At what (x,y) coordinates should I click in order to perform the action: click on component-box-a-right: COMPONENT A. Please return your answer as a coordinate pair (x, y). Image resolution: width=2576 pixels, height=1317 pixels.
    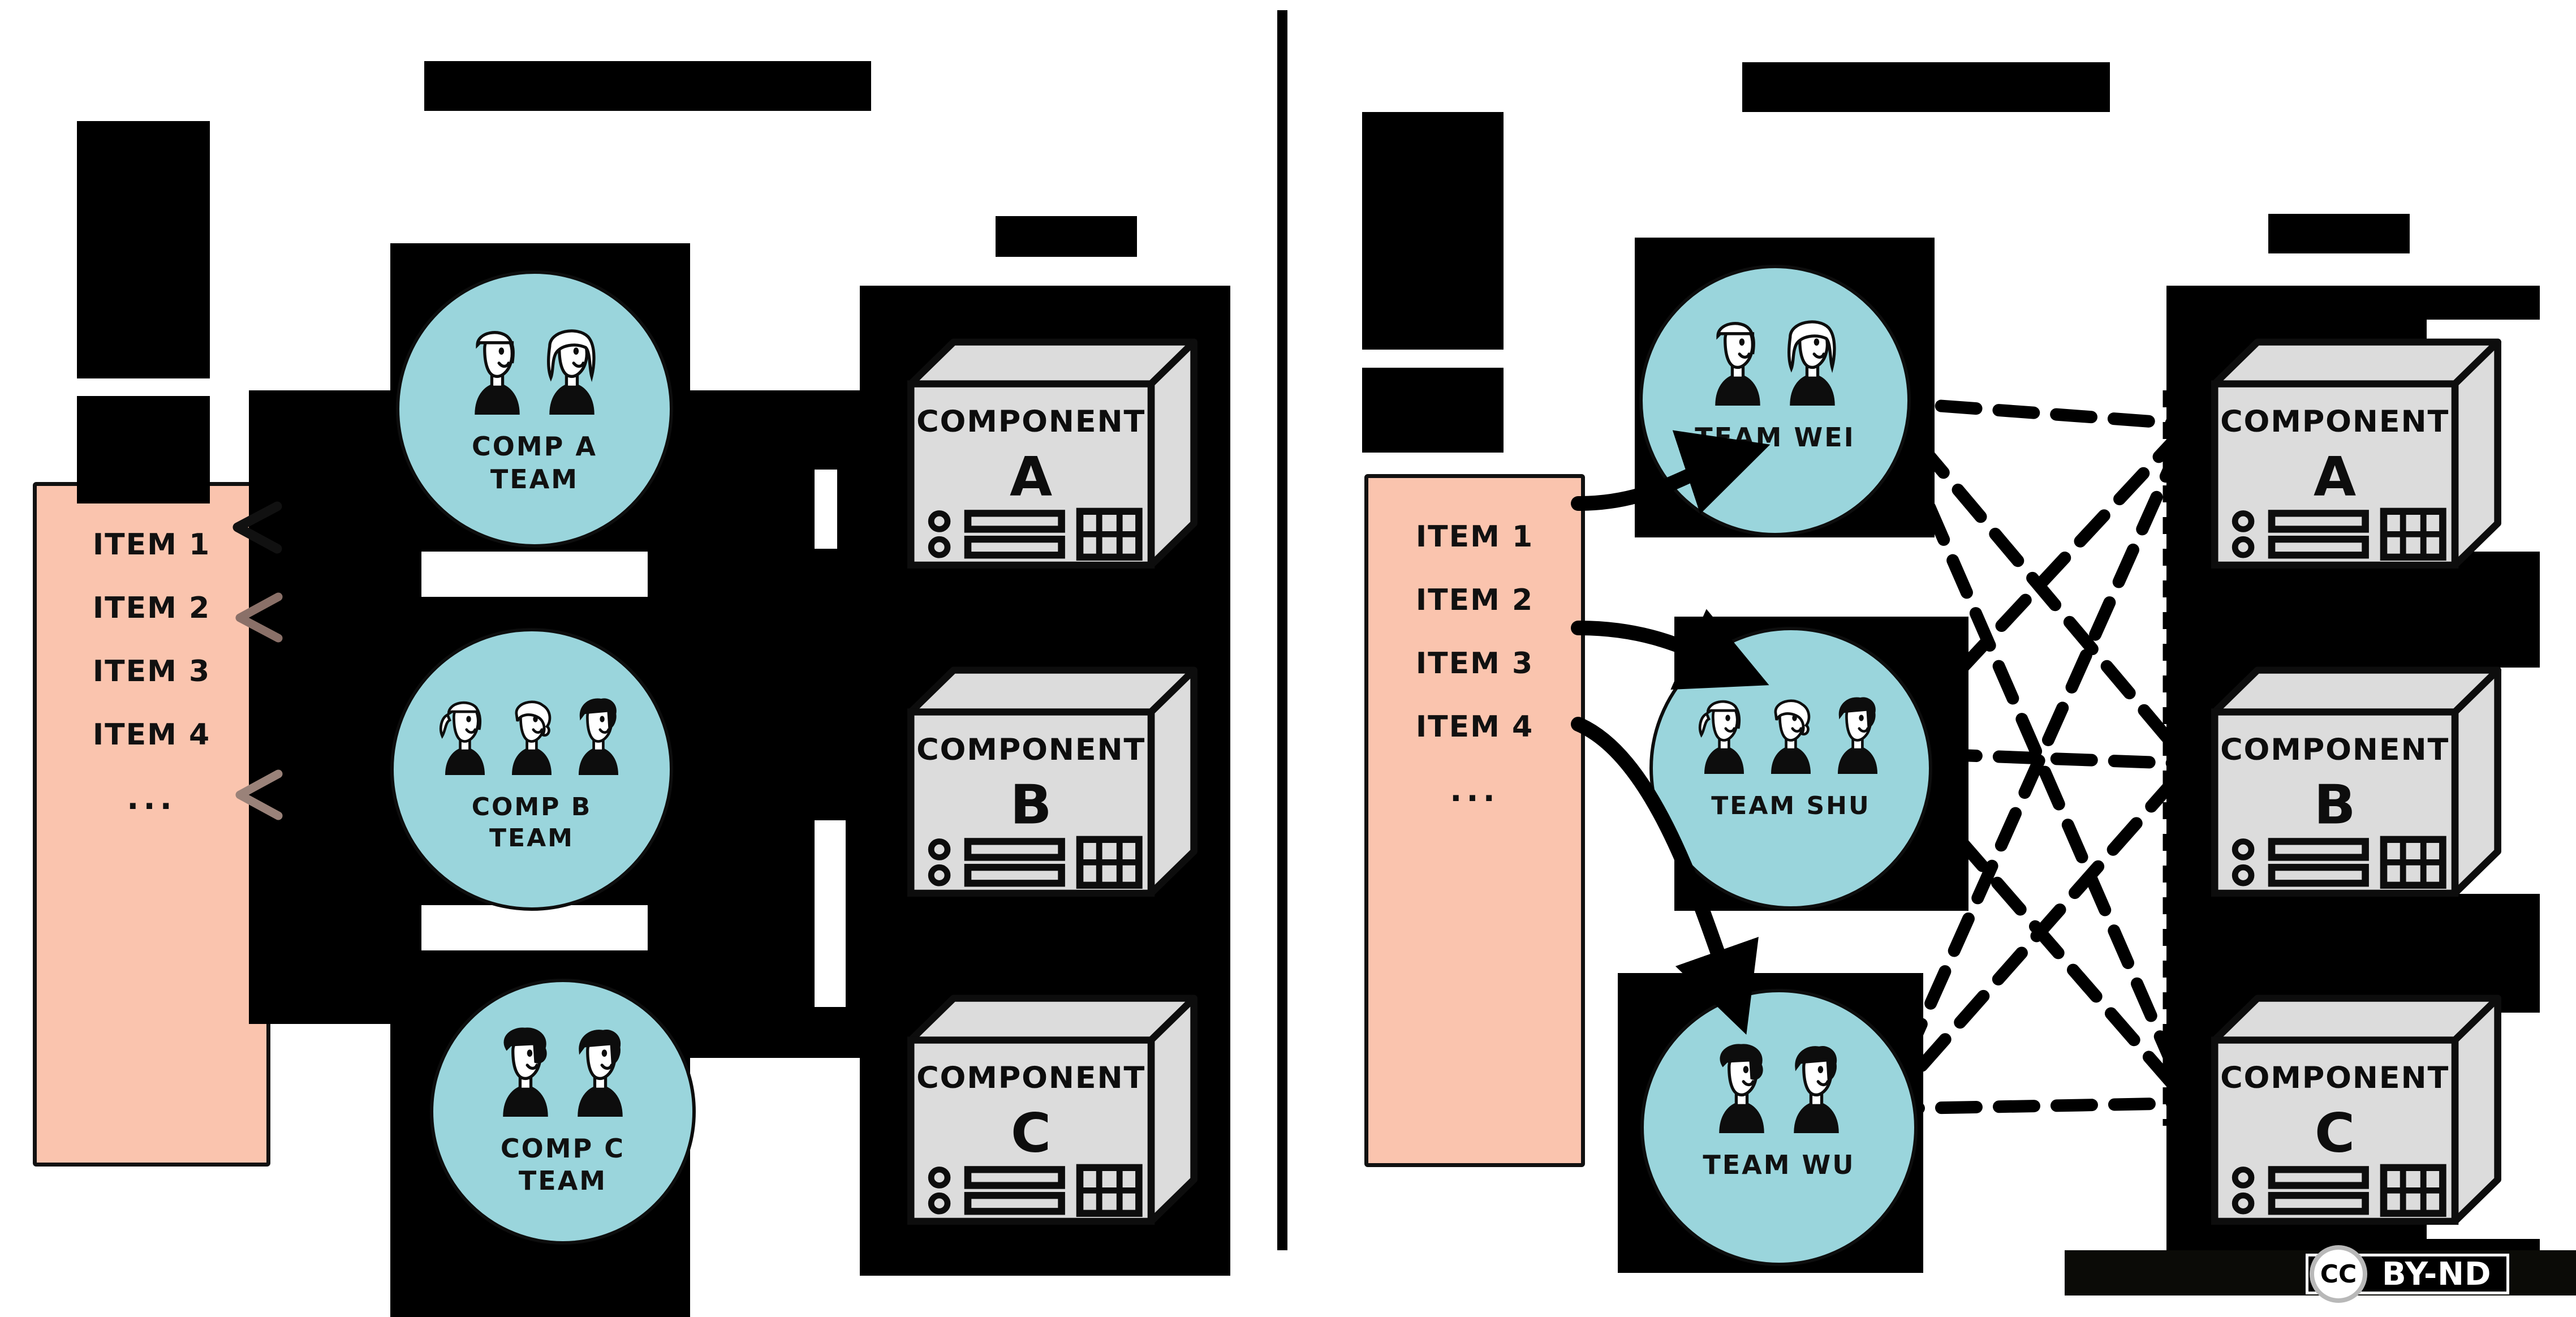
    Looking at the image, I should click on (2353, 452).